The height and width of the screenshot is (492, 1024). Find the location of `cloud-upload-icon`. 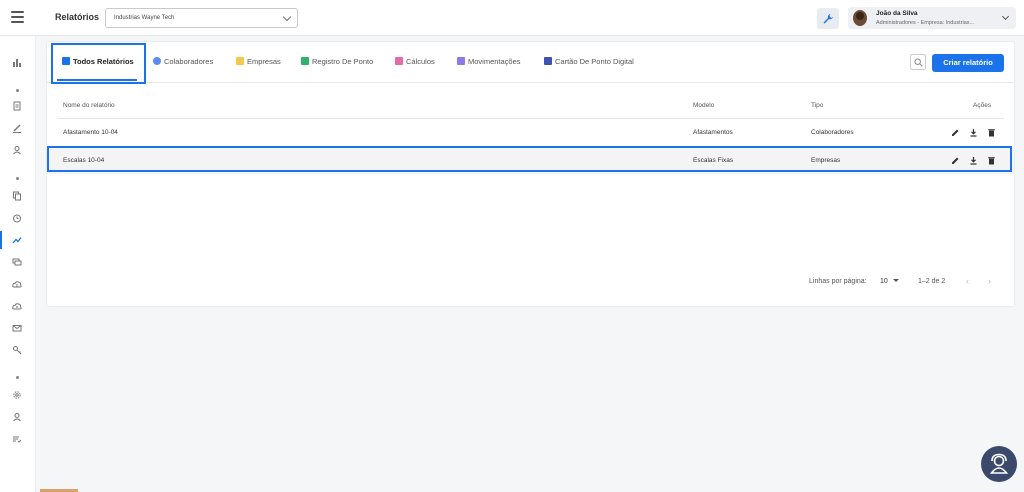

cloud-upload-icon is located at coordinates (18, 284).